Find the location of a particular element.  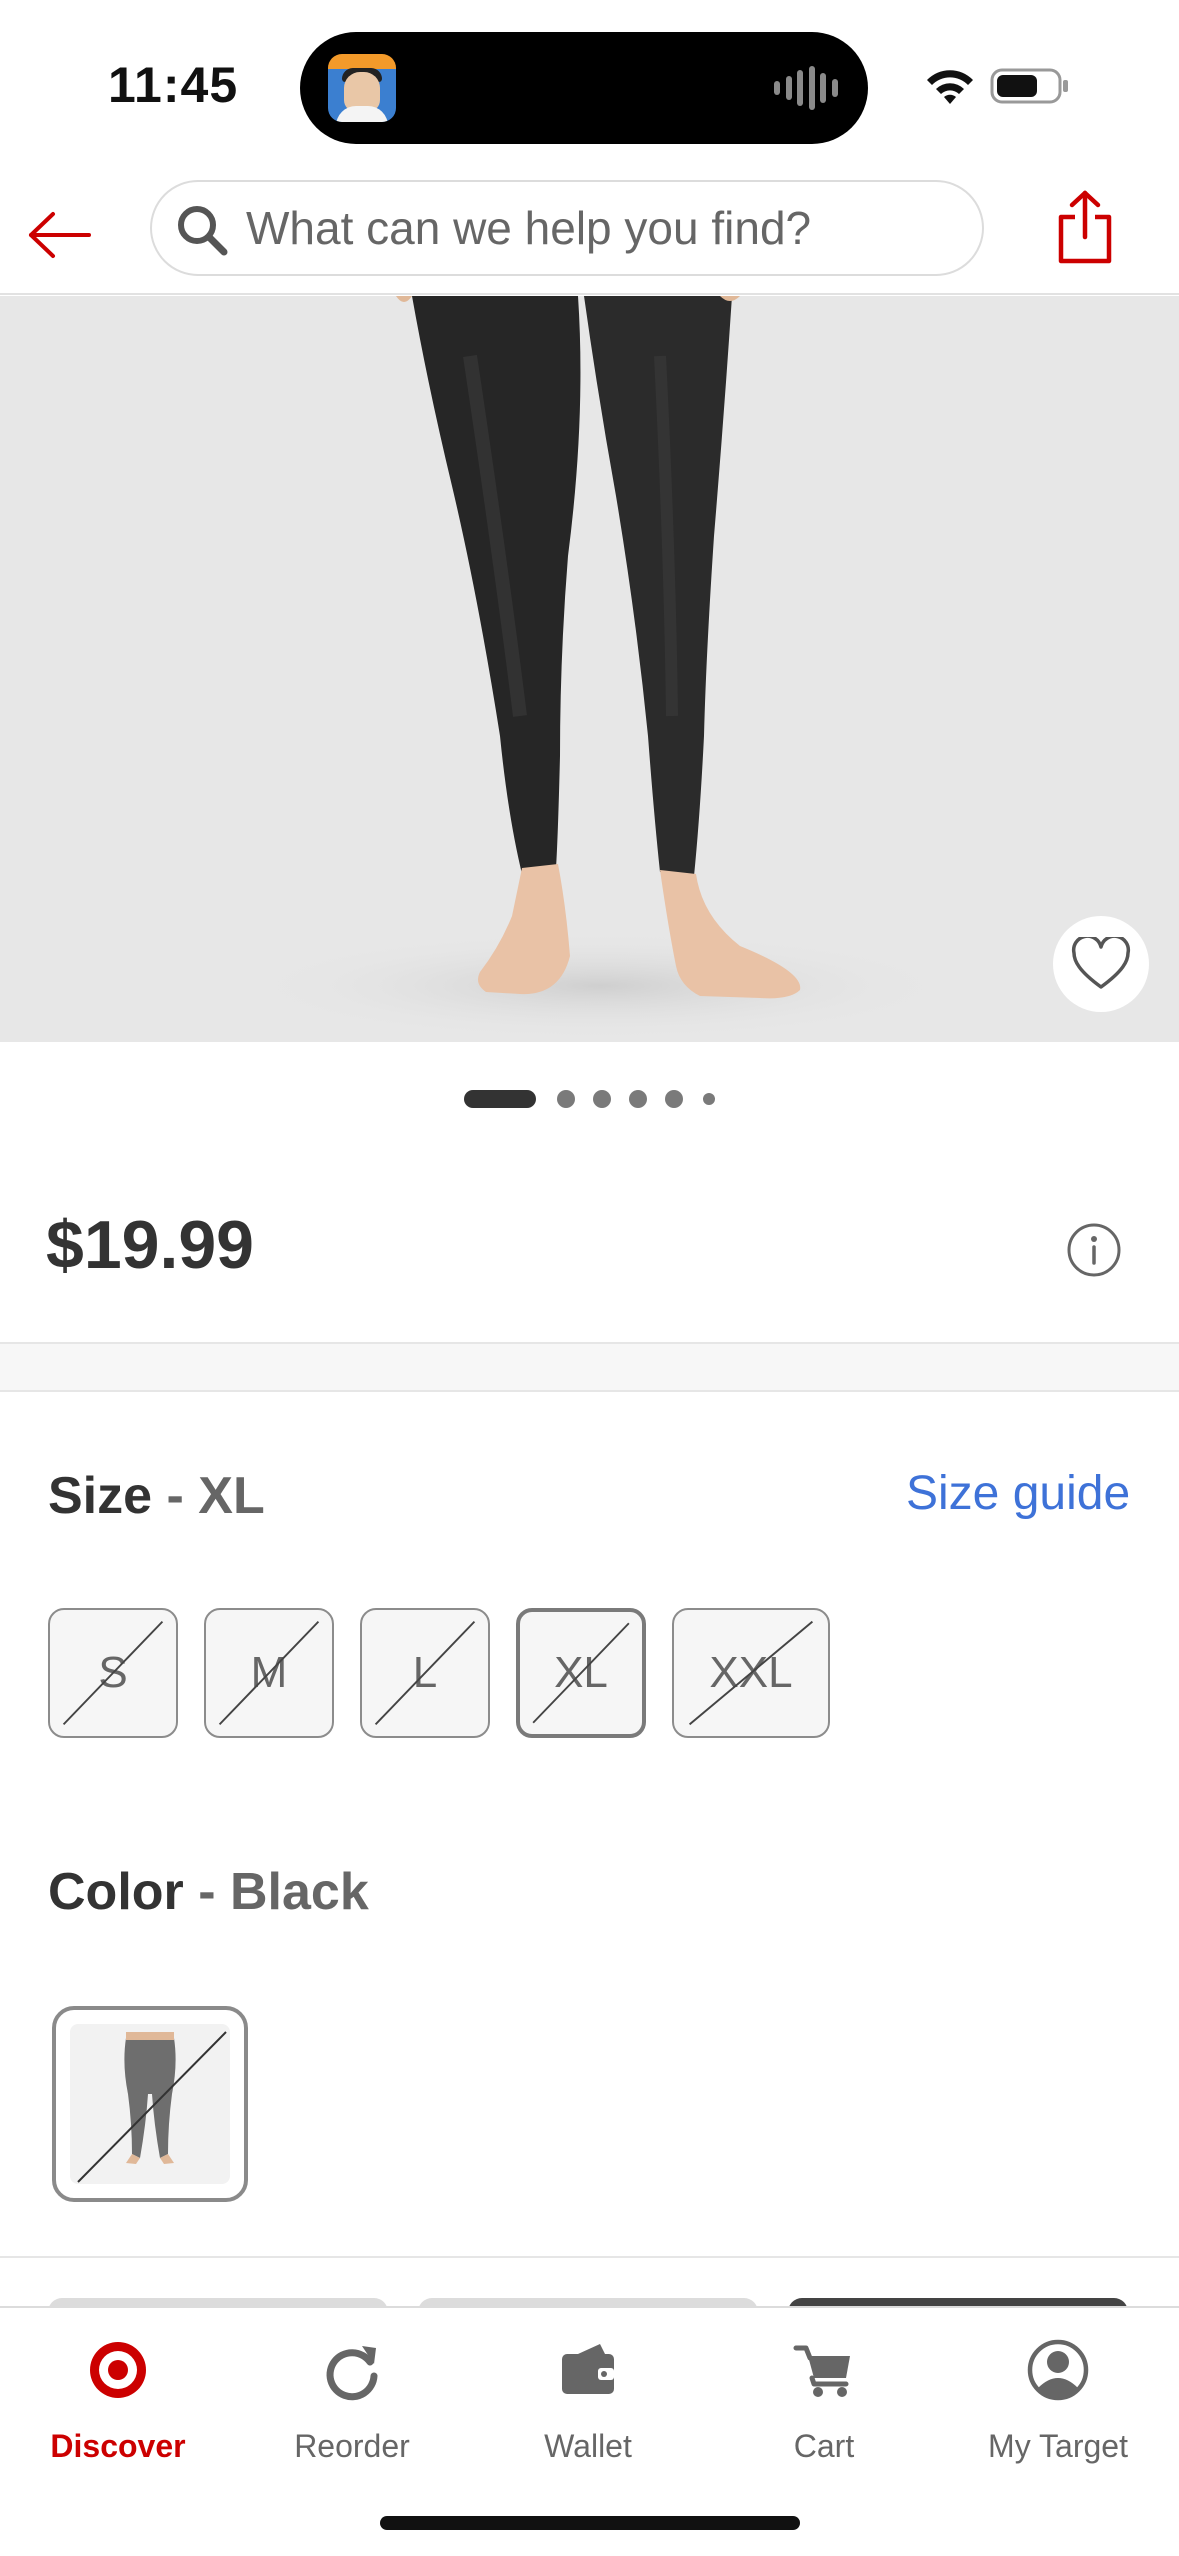

info-icon is located at coordinates (1094, 1250).